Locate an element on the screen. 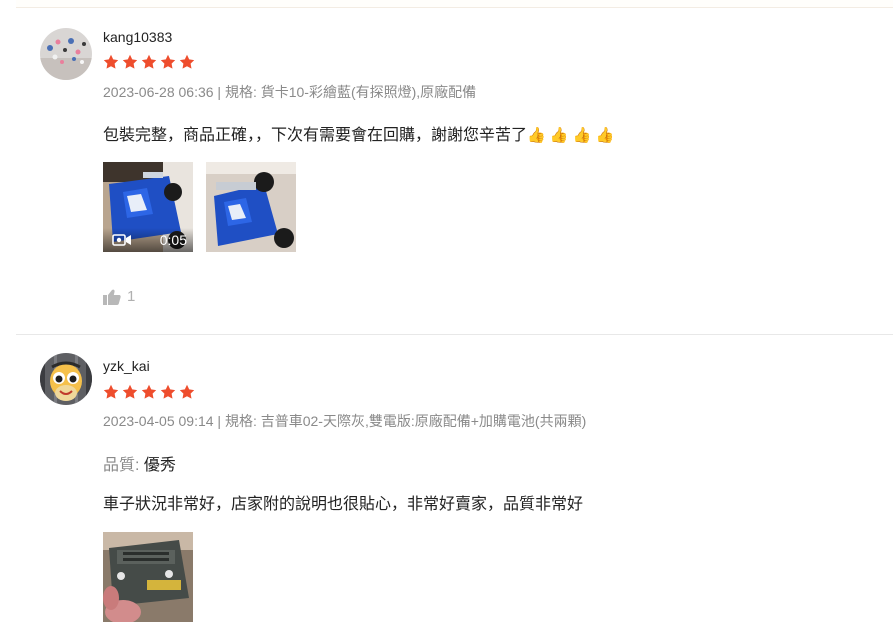 The height and width of the screenshot is (630, 893). quality-value: 優秀 is located at coordinates (159, 465).